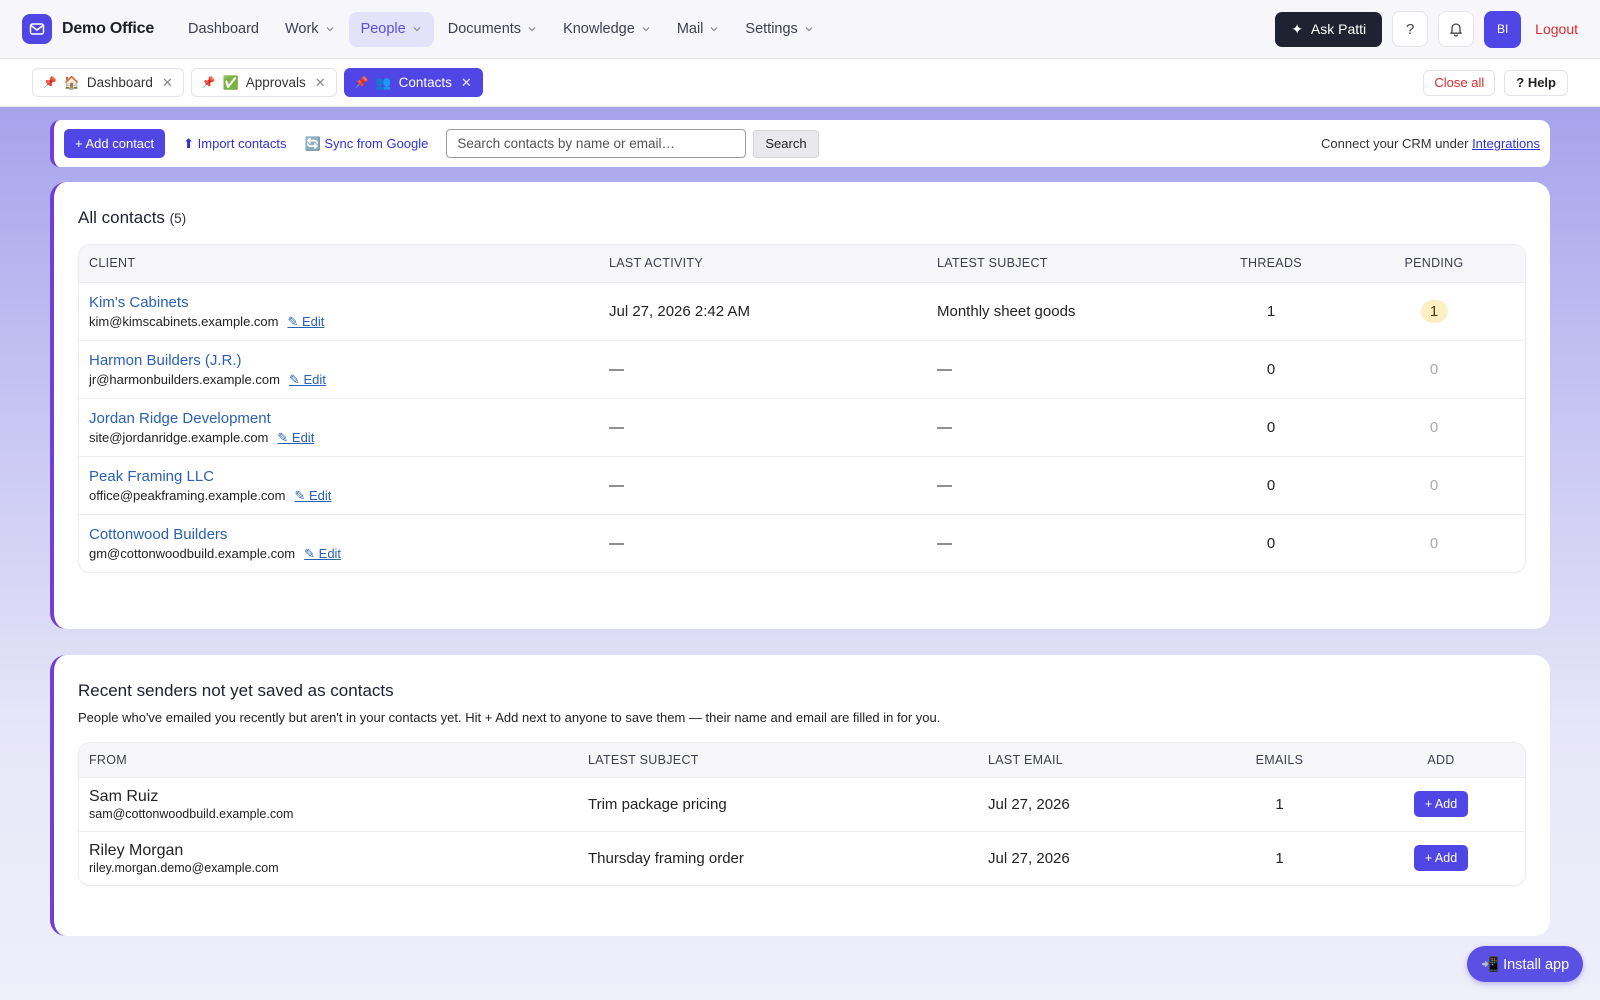  I want to click on nav-item-documents: Documents, so click(492, 29).